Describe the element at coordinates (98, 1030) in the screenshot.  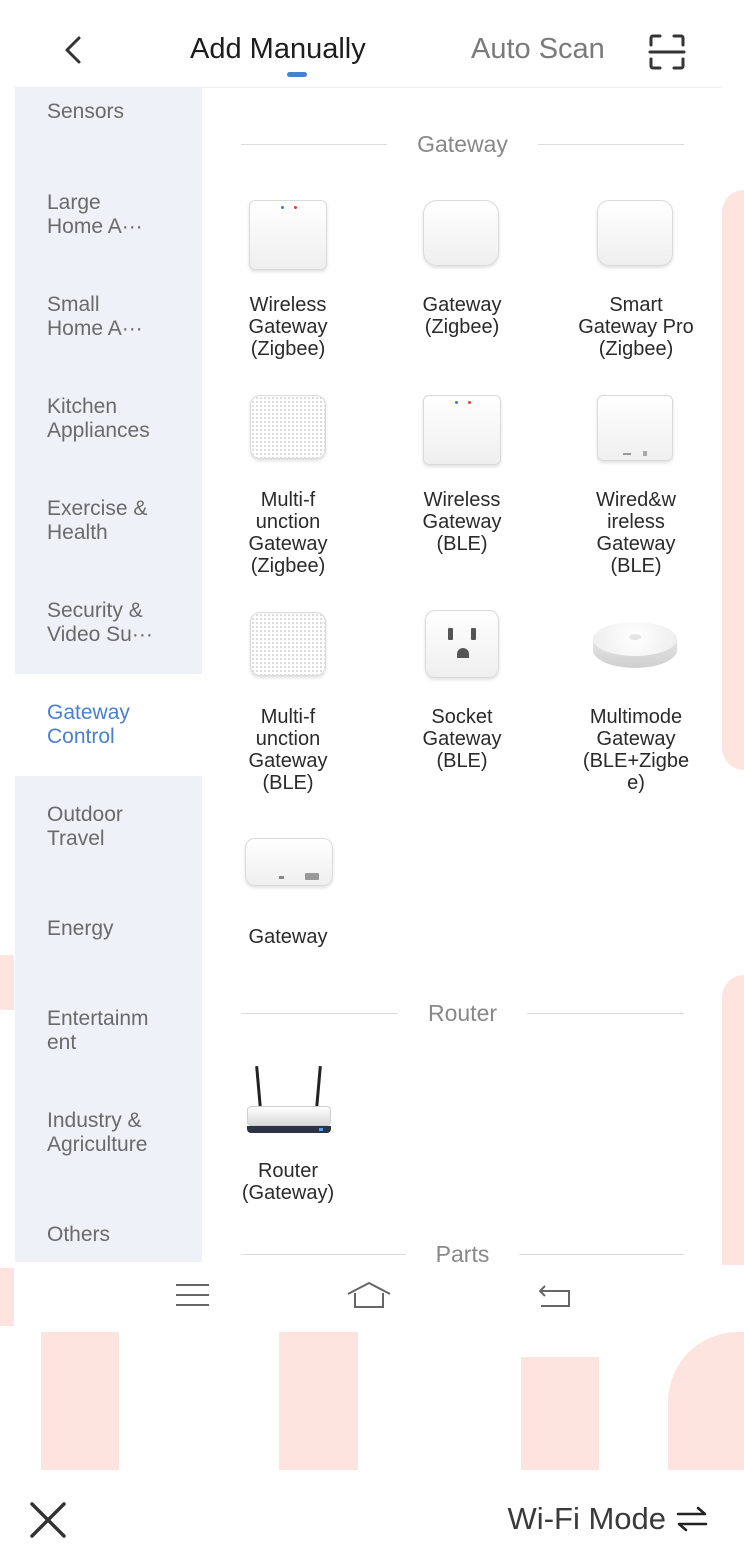
I see `sidebar-item-label: Entertainm ent` at that location.